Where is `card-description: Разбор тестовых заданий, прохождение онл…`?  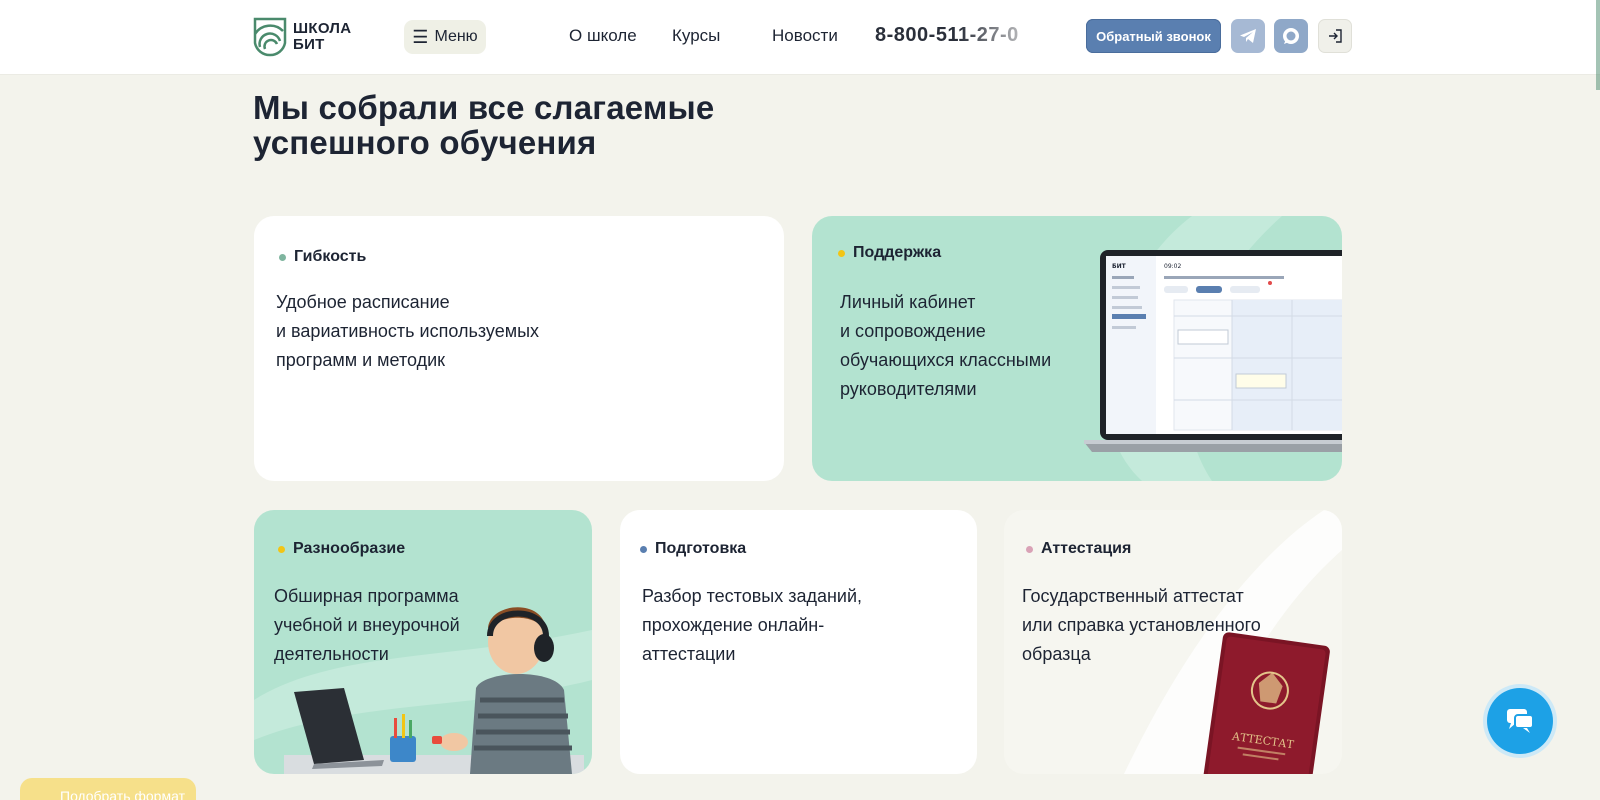 card-description: Разбор тестовых заданий, прохождение онл… is located at coordinates (752, 625).